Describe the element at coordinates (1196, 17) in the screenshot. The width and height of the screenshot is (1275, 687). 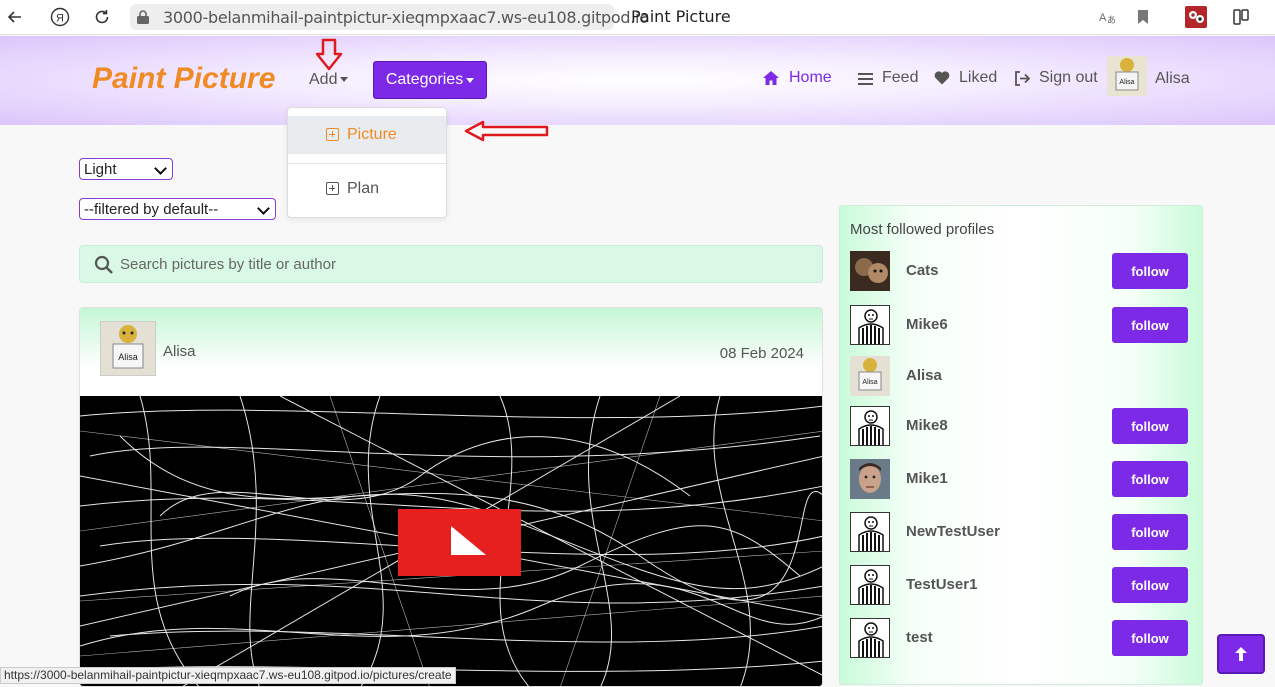
I see `profile-avatar-icon` at that location.